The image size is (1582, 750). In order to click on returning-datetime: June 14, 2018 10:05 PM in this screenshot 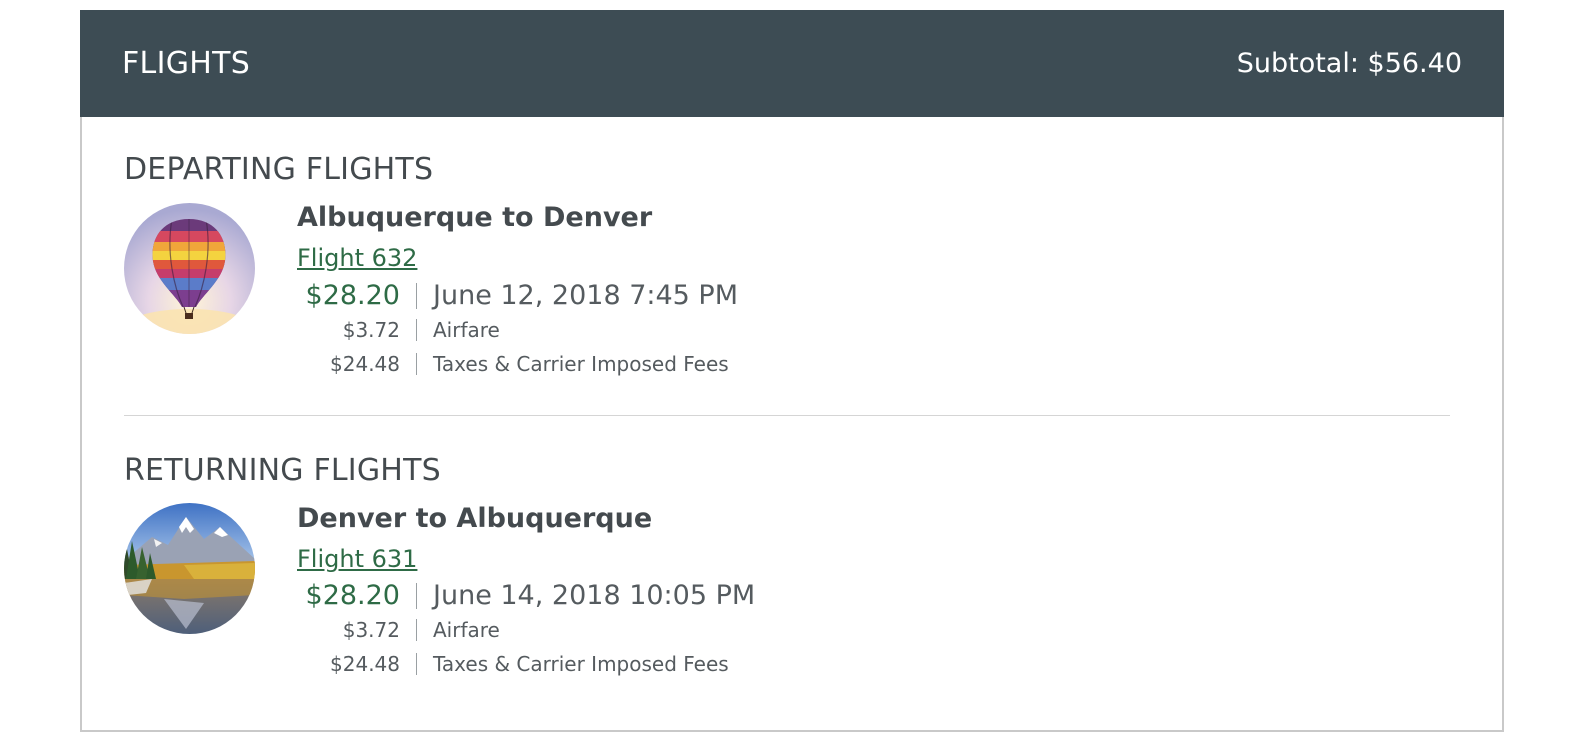, I will do `click(594, 595)`.